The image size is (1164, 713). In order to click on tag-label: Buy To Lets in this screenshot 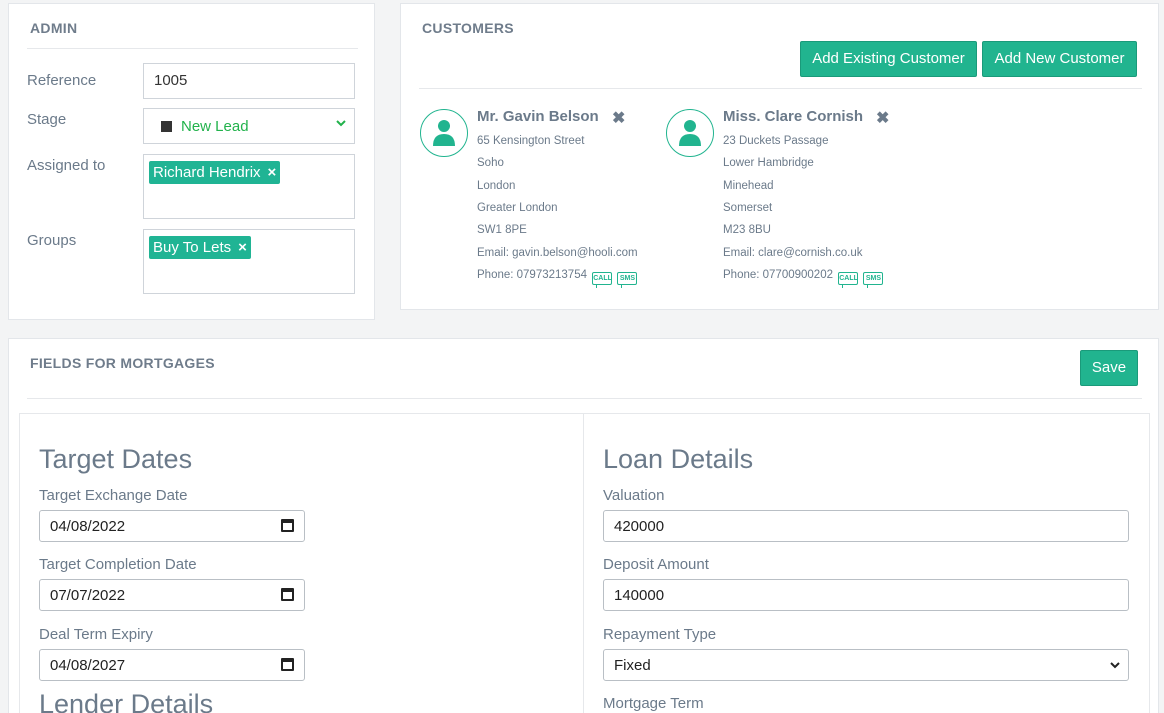, I will do `click(192, 247)`.